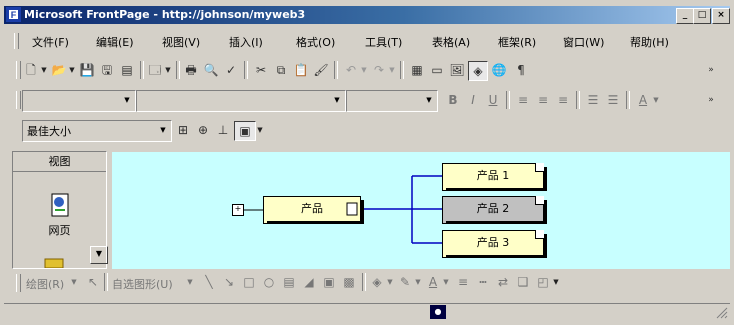 This screenshot has height=325, width=734. Describe the element at coordinates (183, 130) in the screenshot. I see `portrait-landscape-icon: ⊞` at that location.